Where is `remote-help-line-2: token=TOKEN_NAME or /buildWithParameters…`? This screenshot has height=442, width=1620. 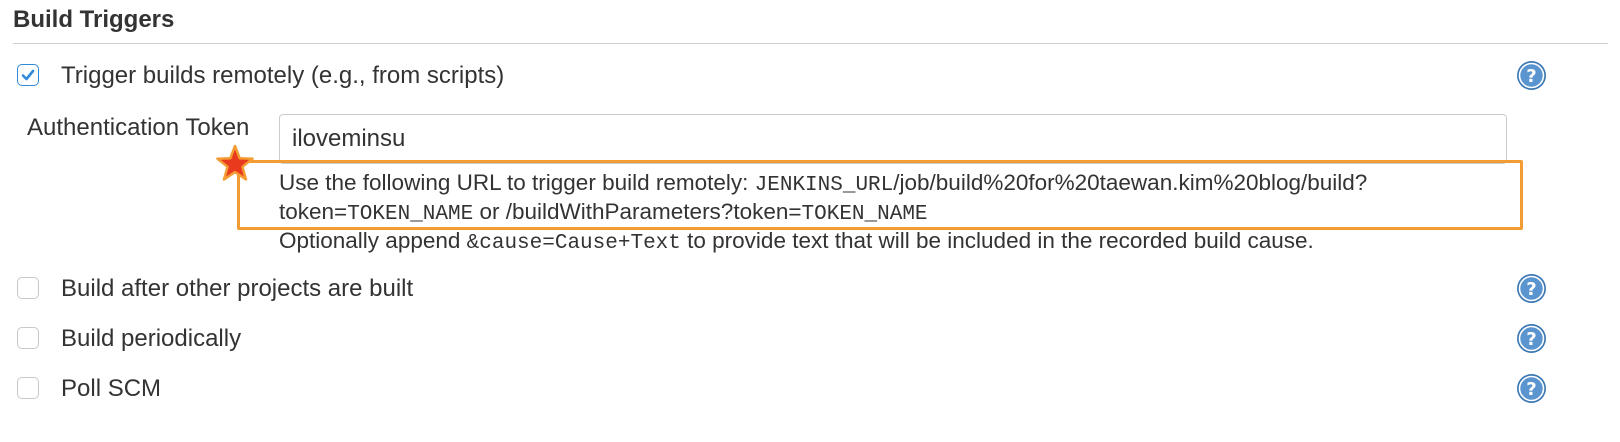 remote-help-line-2: token=TOKEN_NAME or /buildWithParameters… is located at coordinates (603, 212).